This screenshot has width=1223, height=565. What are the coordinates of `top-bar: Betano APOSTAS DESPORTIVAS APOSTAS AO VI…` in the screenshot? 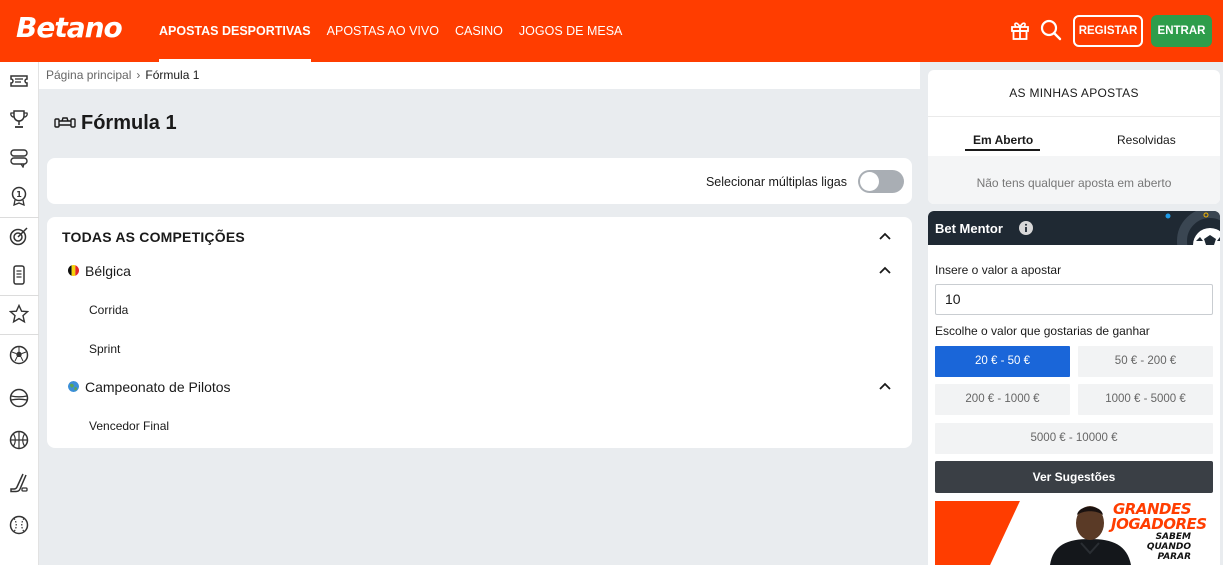 It's located at (611, 31).